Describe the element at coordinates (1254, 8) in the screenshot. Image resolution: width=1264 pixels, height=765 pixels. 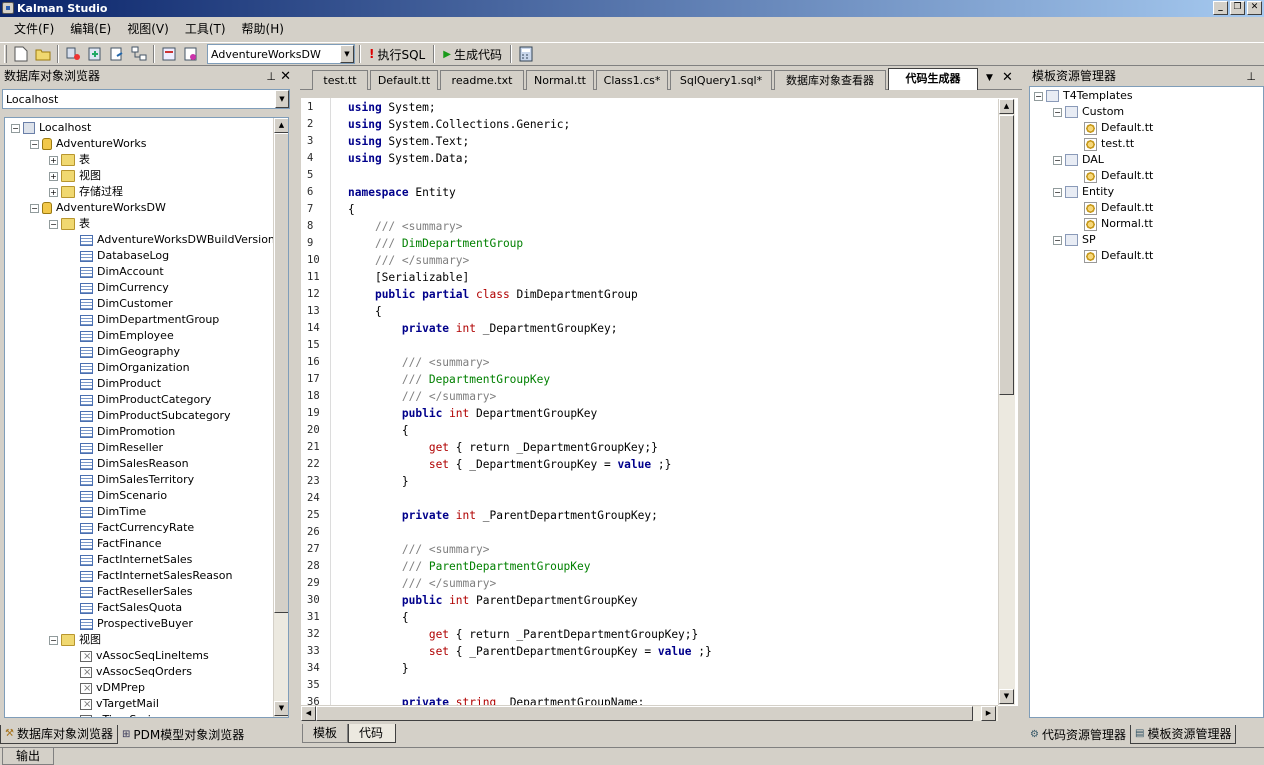
I see `close-button: ✕` at that location.